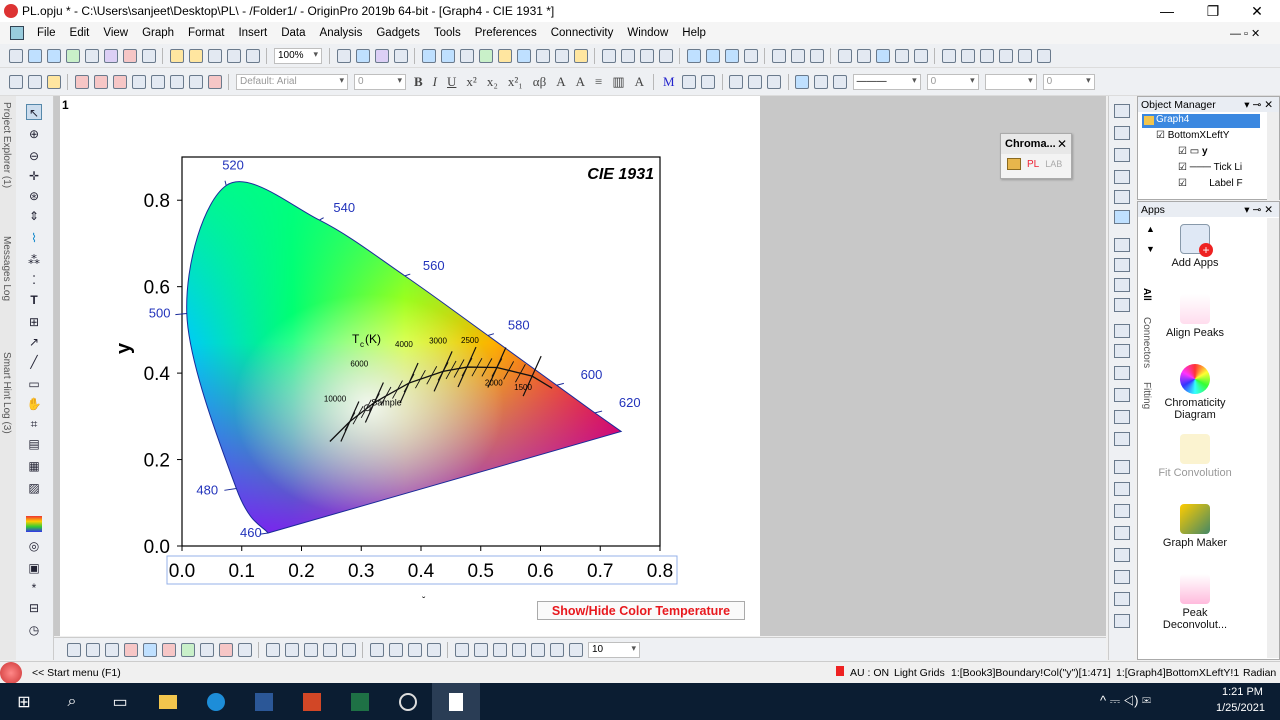  Describe the element at coordinates (592, 374) in the screenshot. I see `wavelength-label: 600` at that location.